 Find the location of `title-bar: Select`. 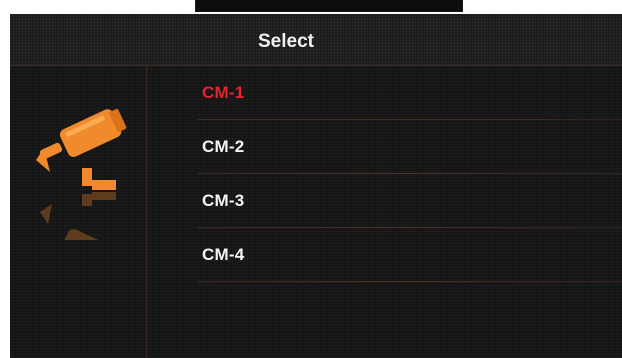

title-bar: Select is located at coordinates (316, 40).